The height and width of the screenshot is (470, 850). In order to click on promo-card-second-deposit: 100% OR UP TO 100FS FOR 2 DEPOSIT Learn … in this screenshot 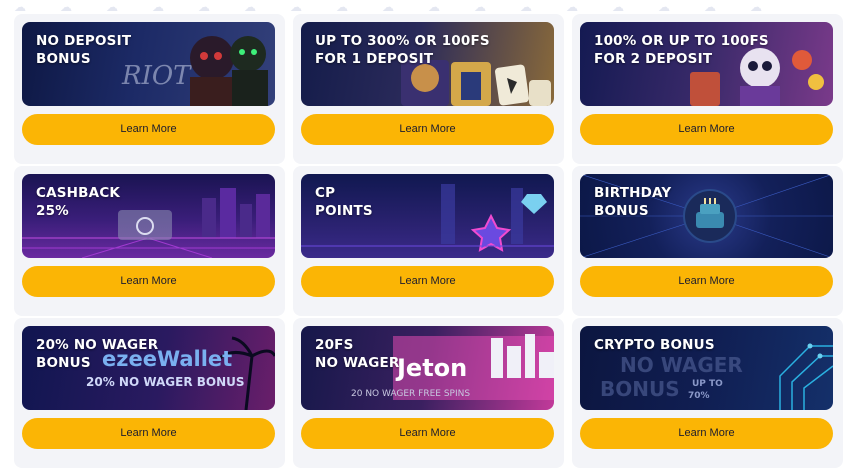, I will do `click(707, 89)`.